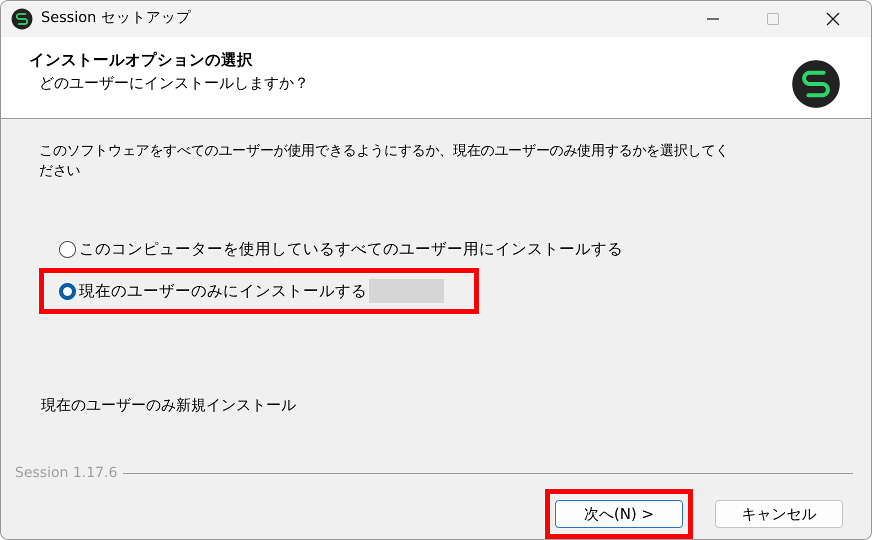  I want to click on version-label: Session 1.17.6, so click(66, 473).